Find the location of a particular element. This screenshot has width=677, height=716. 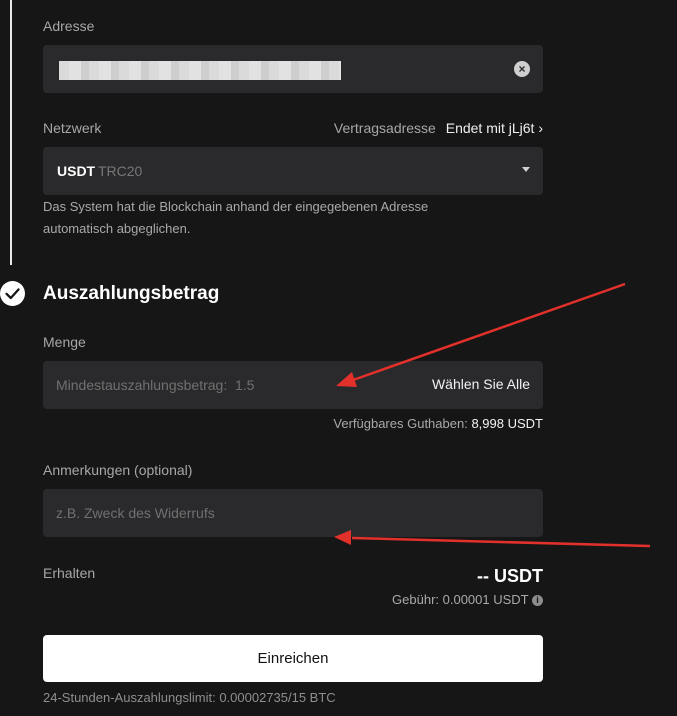

contract-address: Vertragsadresse Endet mit jLj6t › is located at coordinates (438, 128).